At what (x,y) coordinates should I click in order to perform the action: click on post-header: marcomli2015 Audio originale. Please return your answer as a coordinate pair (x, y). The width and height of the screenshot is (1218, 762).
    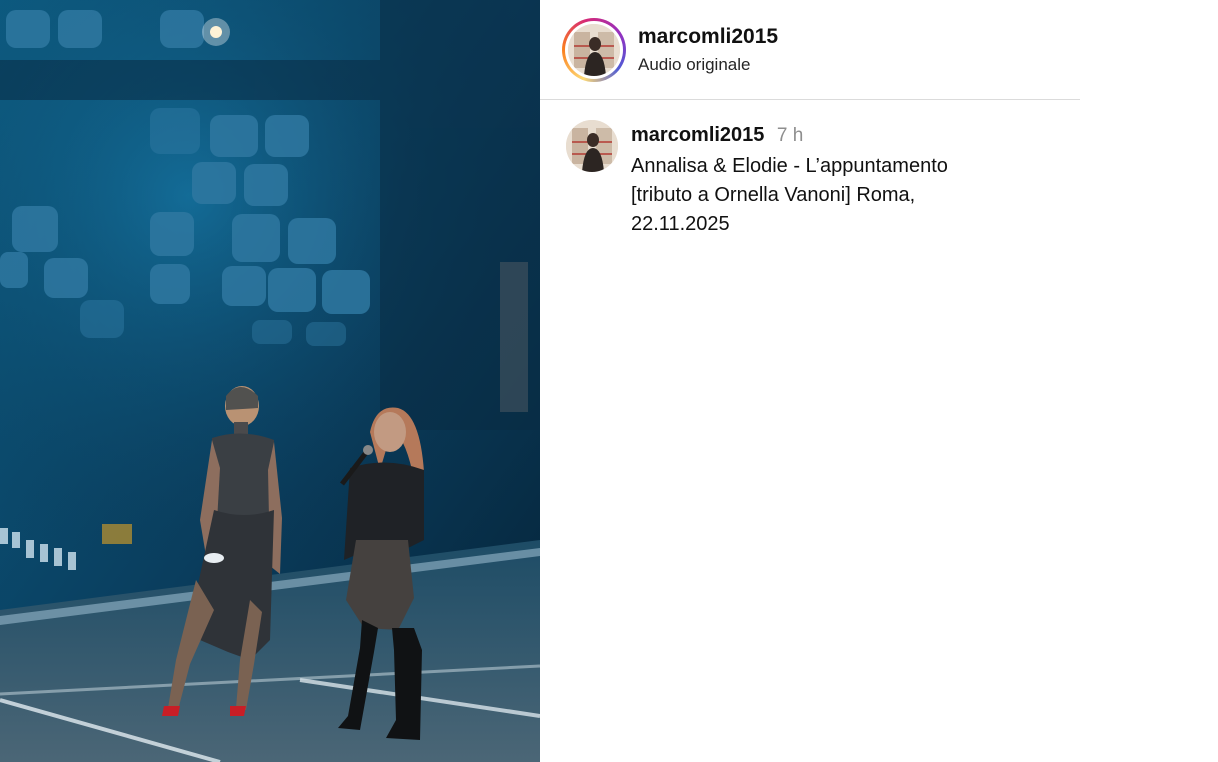
    Looking at the image, I should click on (810, 50).